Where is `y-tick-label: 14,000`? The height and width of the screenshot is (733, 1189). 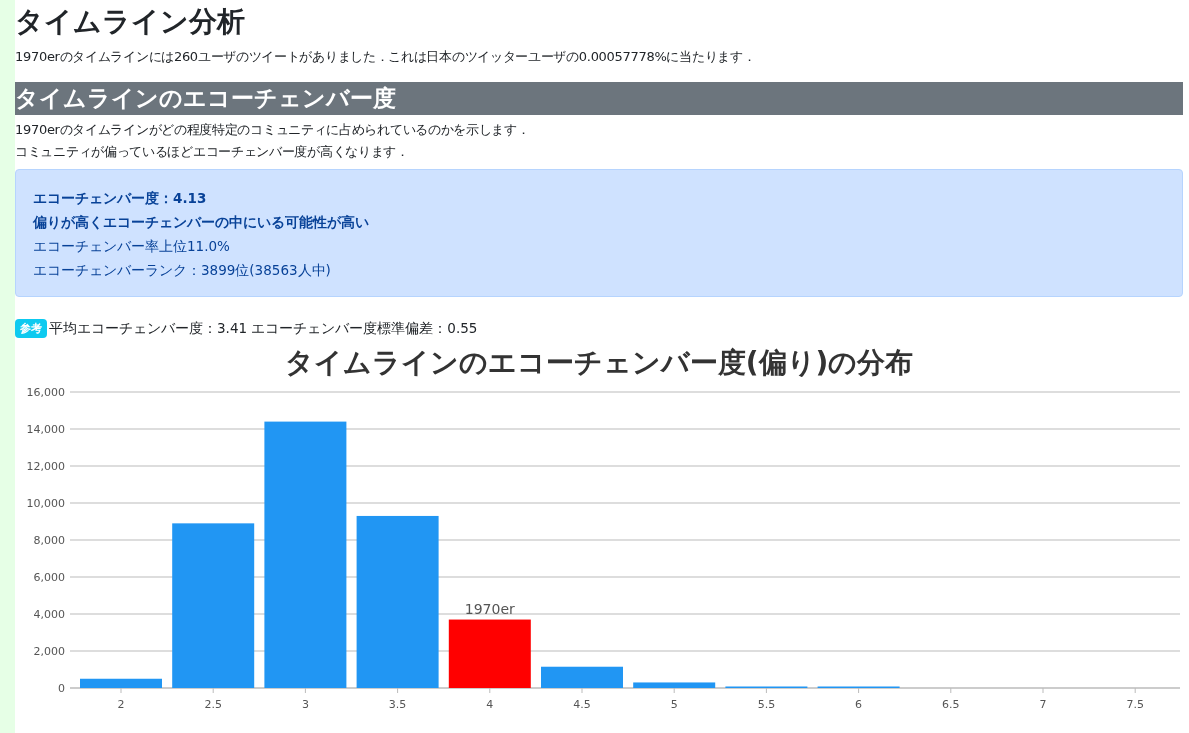
y-tick-label: 14,000 is located at coordinates (45, 429).